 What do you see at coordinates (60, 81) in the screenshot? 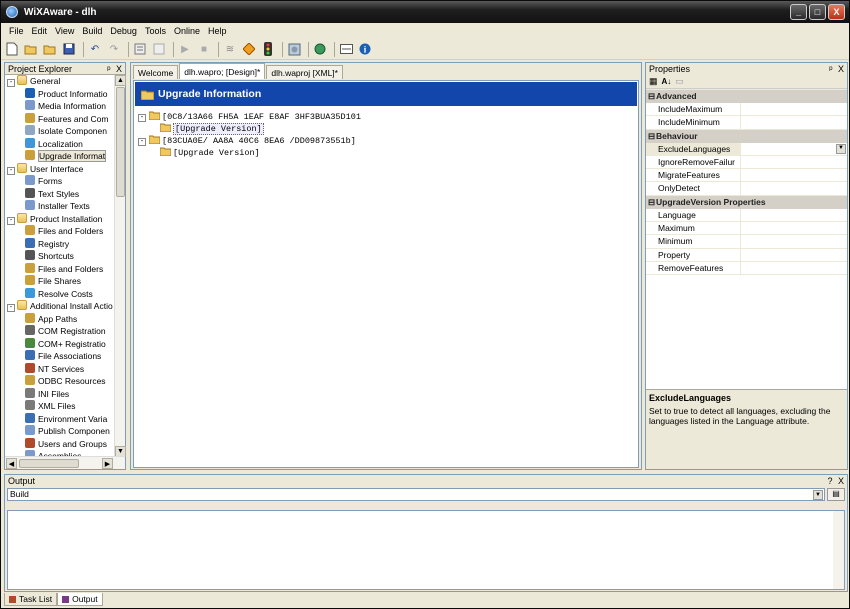
I see `tree-group: - General` at bounding box center [60, 81].